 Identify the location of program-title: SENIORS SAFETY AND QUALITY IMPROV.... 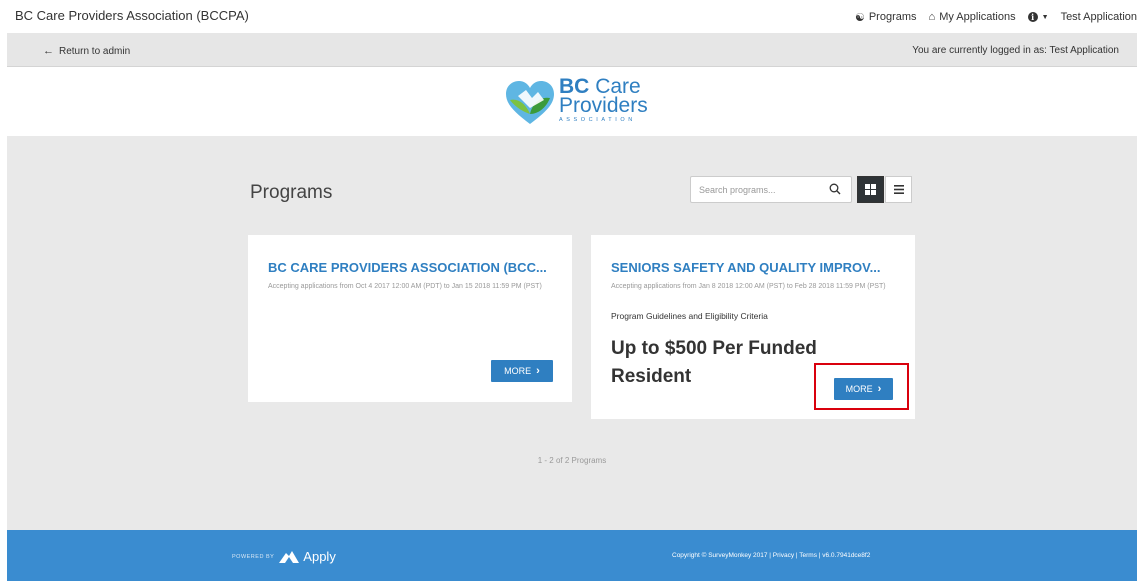
(745, 267).